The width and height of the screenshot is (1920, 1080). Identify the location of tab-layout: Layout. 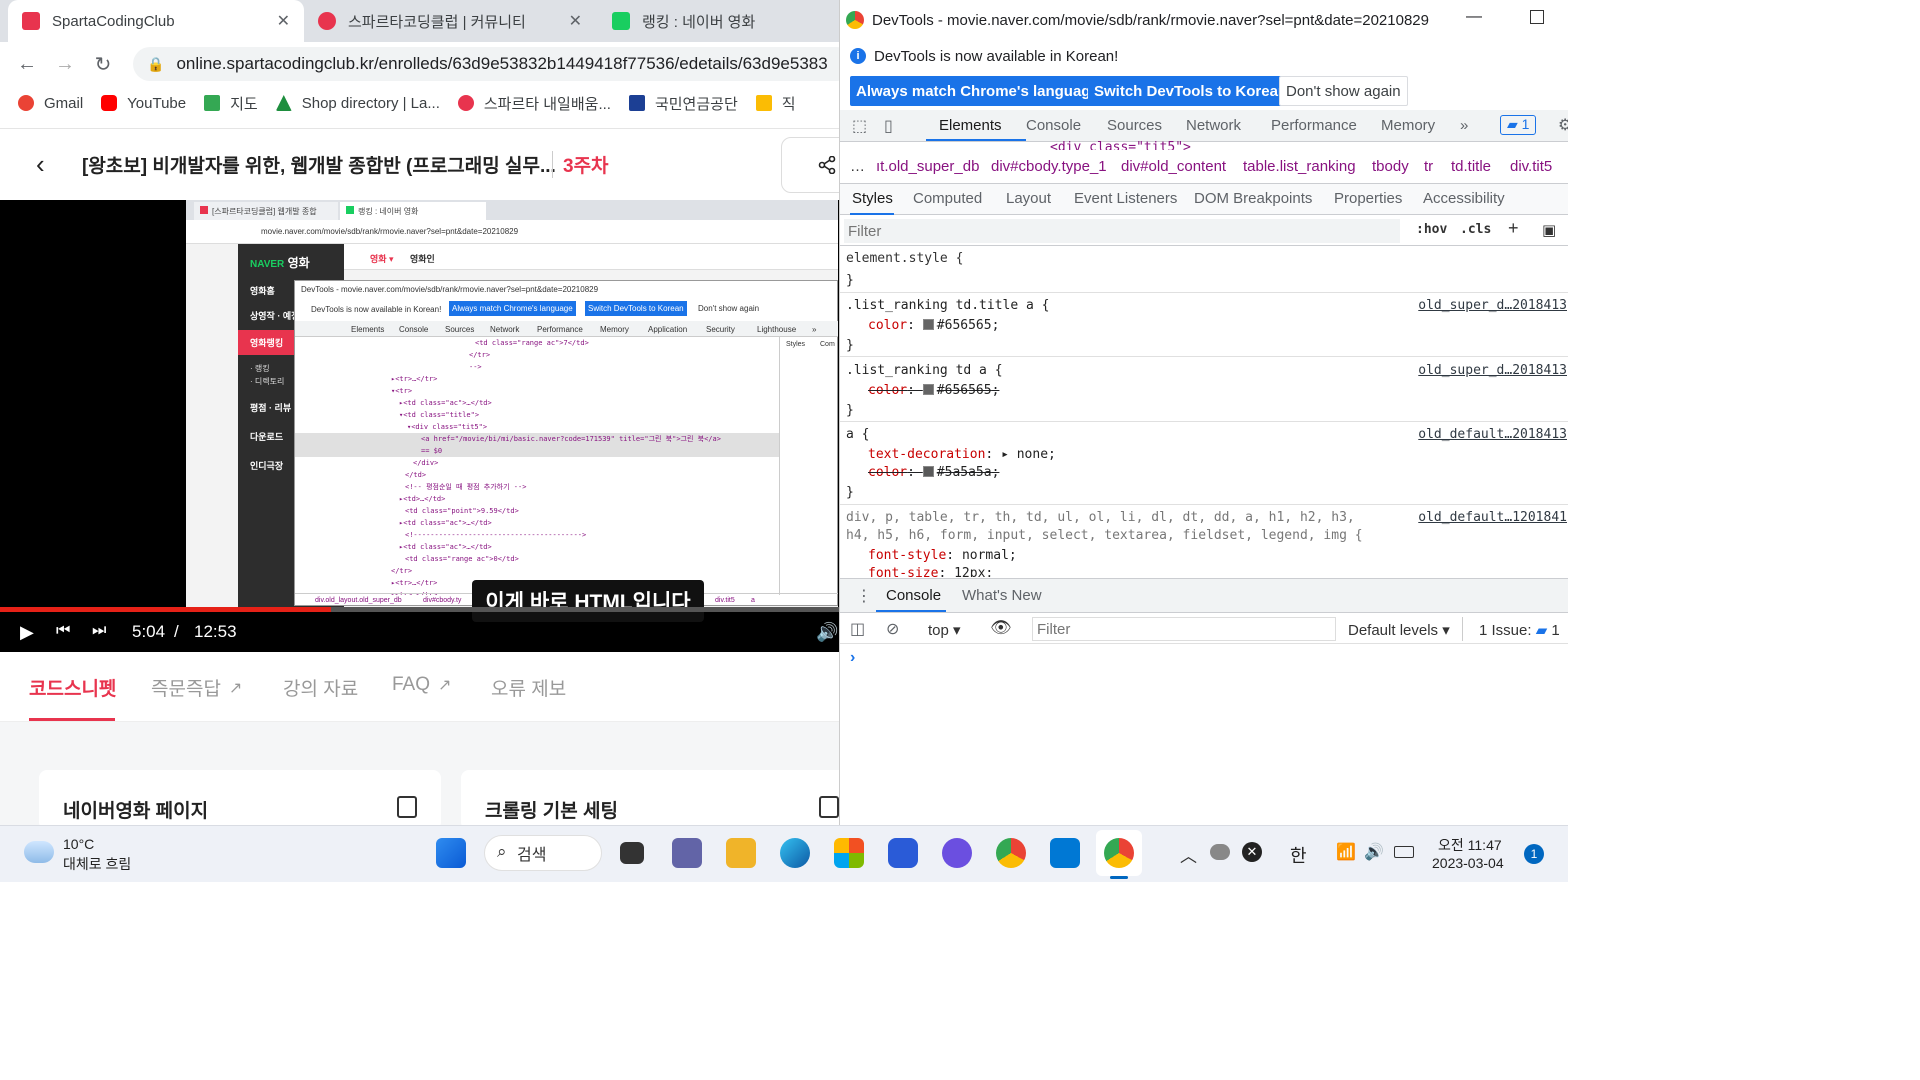
(1028, 198).